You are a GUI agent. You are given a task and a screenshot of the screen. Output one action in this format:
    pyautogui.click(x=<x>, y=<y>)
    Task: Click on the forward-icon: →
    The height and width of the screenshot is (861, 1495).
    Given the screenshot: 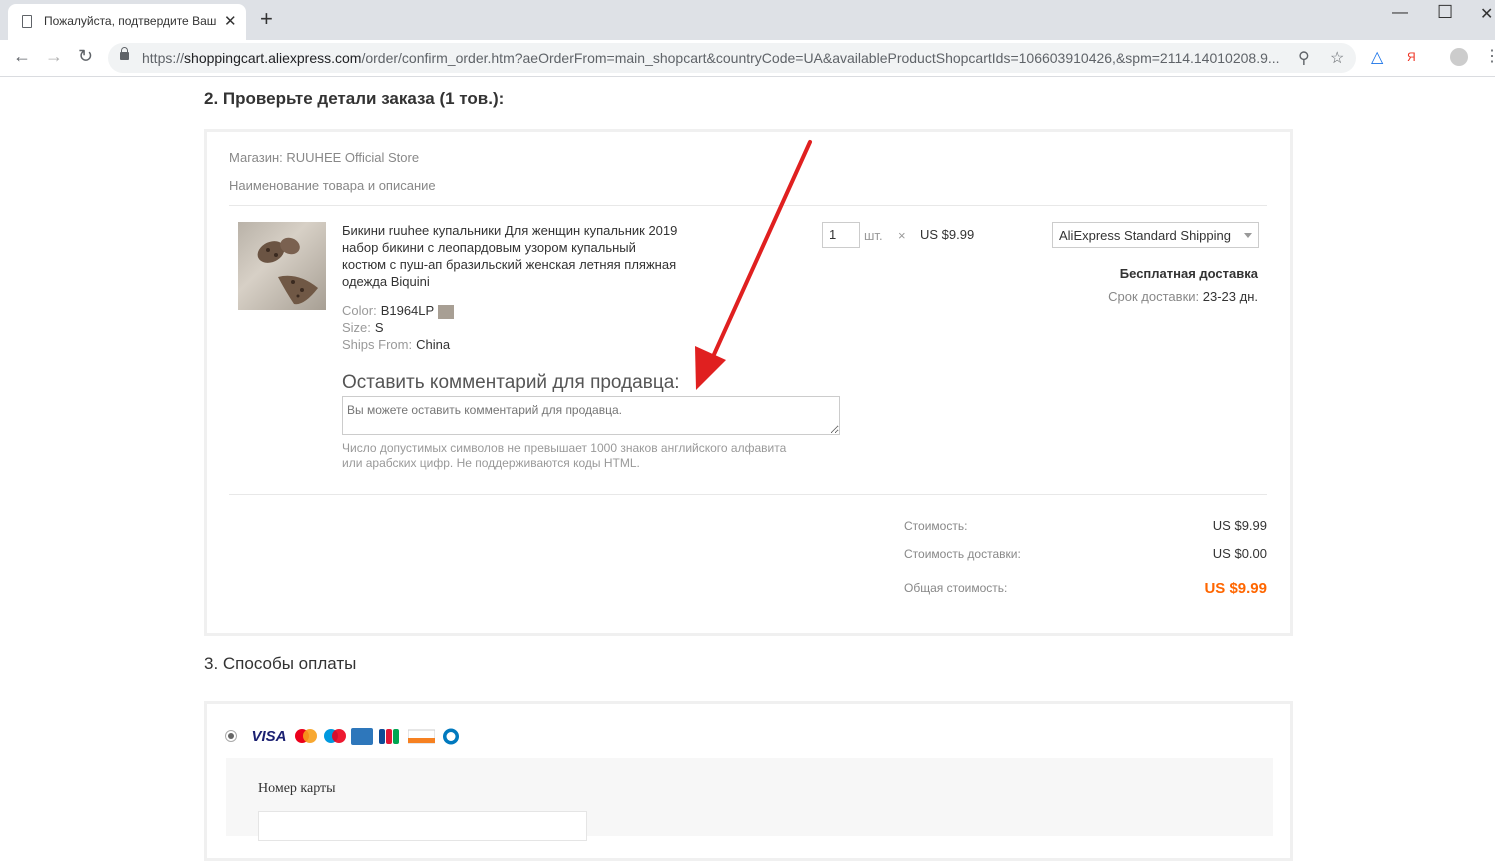 What is the action you would take?
    pyautogui.click(x=54, y=56)
    